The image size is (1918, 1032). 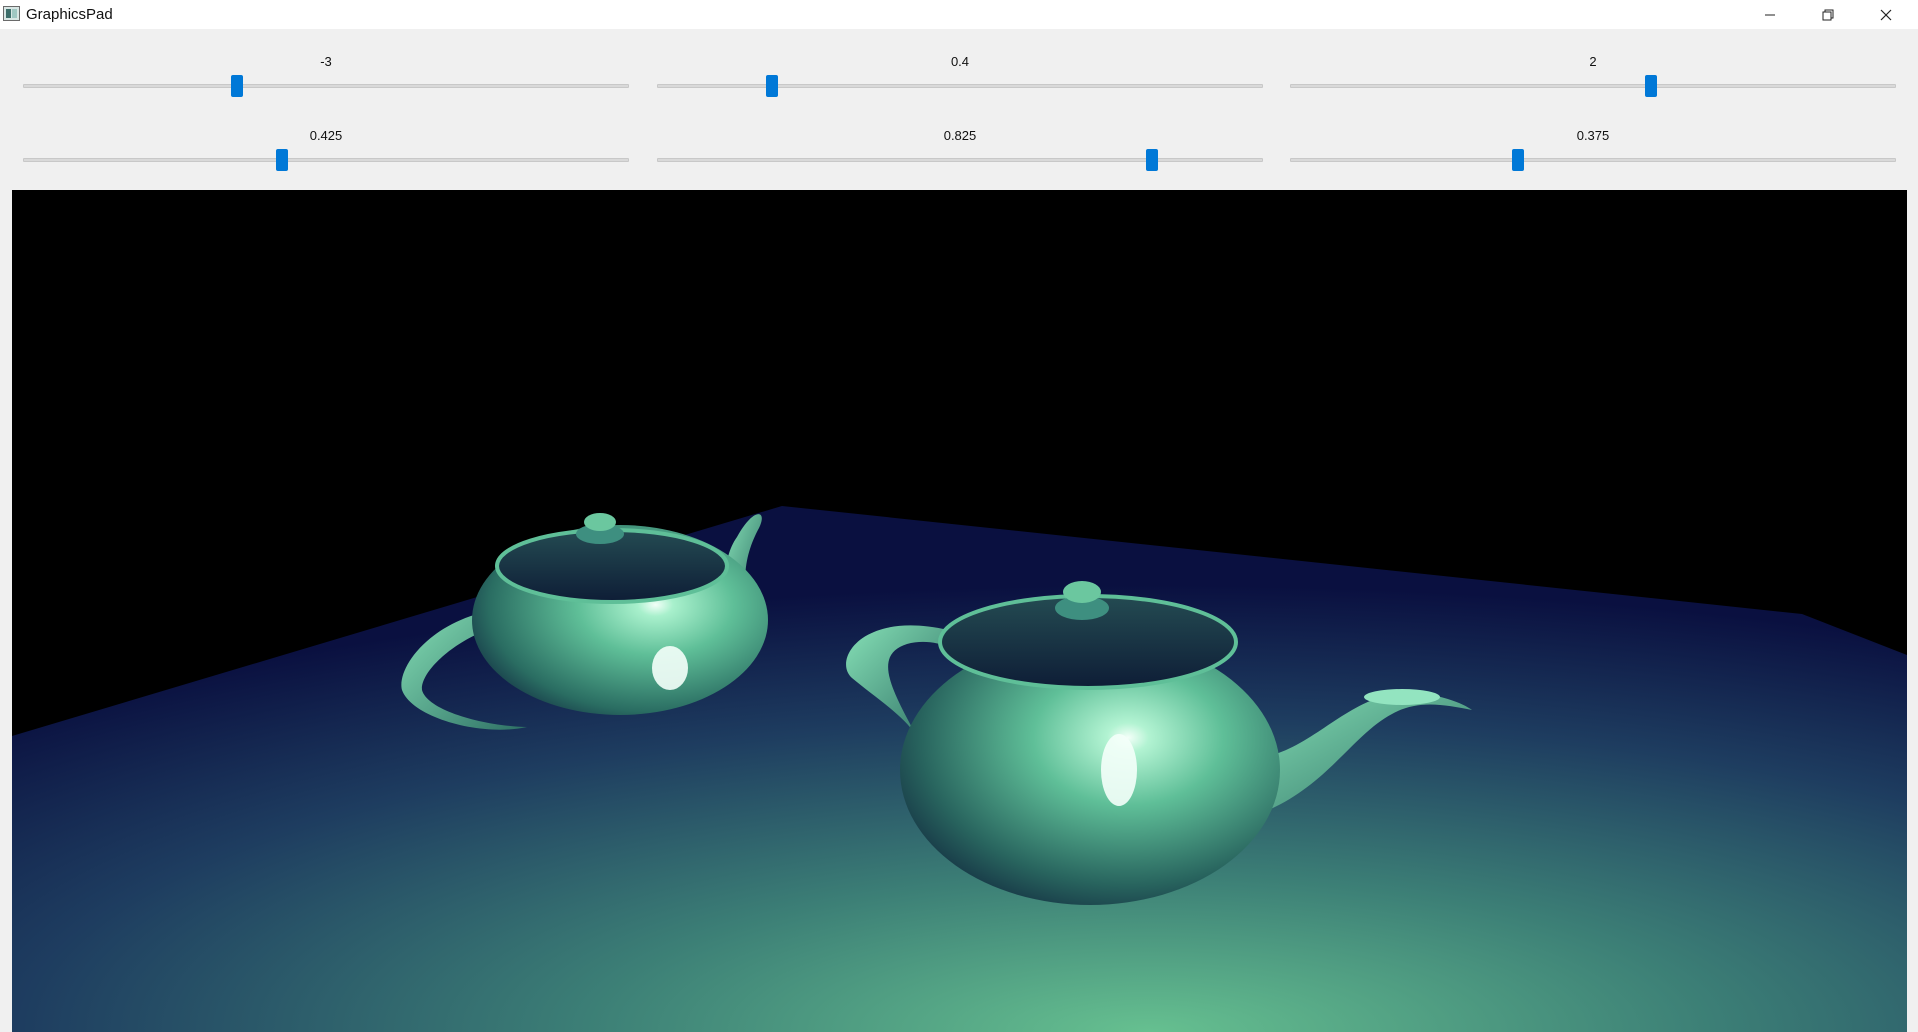 I want to click on restore-icon, so click(x=1828, y=14).